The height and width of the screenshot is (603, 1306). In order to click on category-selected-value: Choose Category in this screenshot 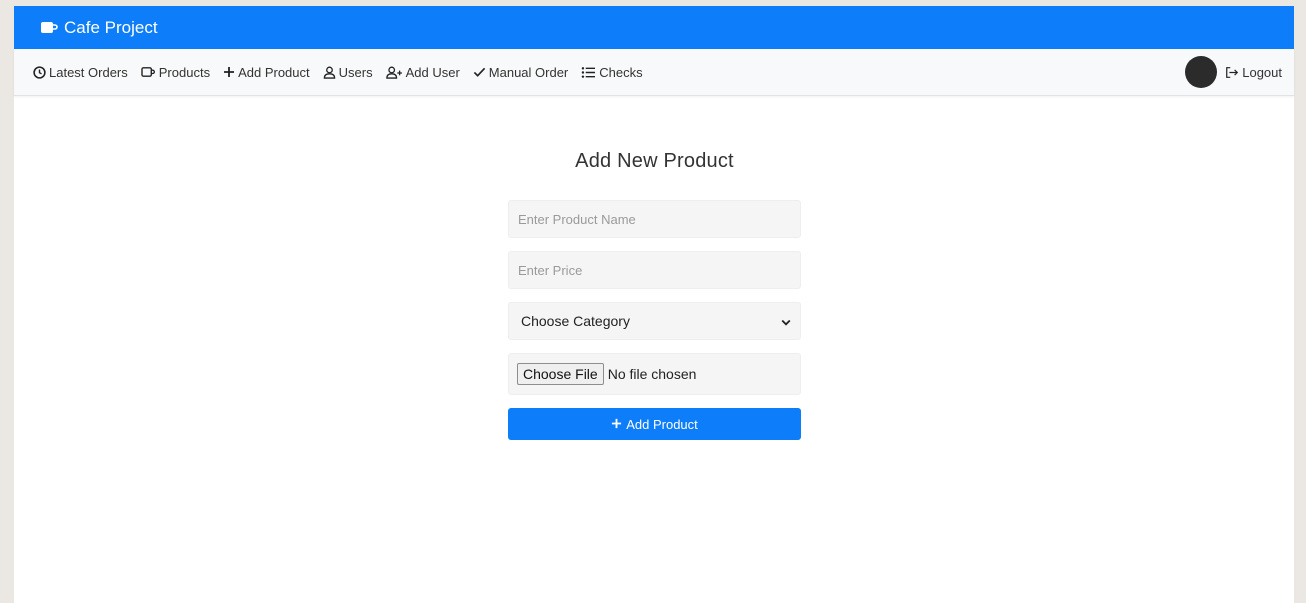, I will do `click(575, 321)`.